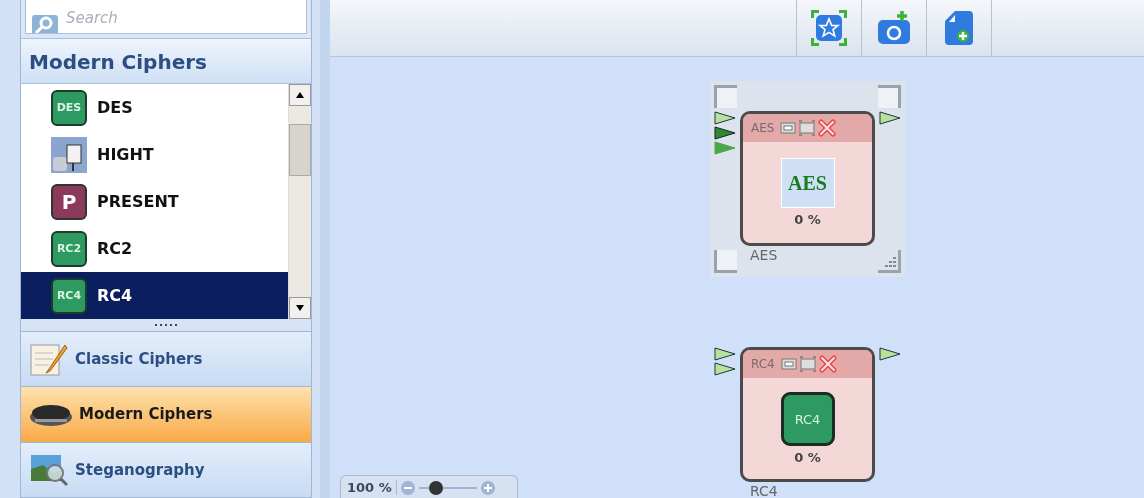 The image size is (1144, 498). Describe the element at coordinates (807, 419) in the screenshot. I see `module-icon: RC4` at that location.